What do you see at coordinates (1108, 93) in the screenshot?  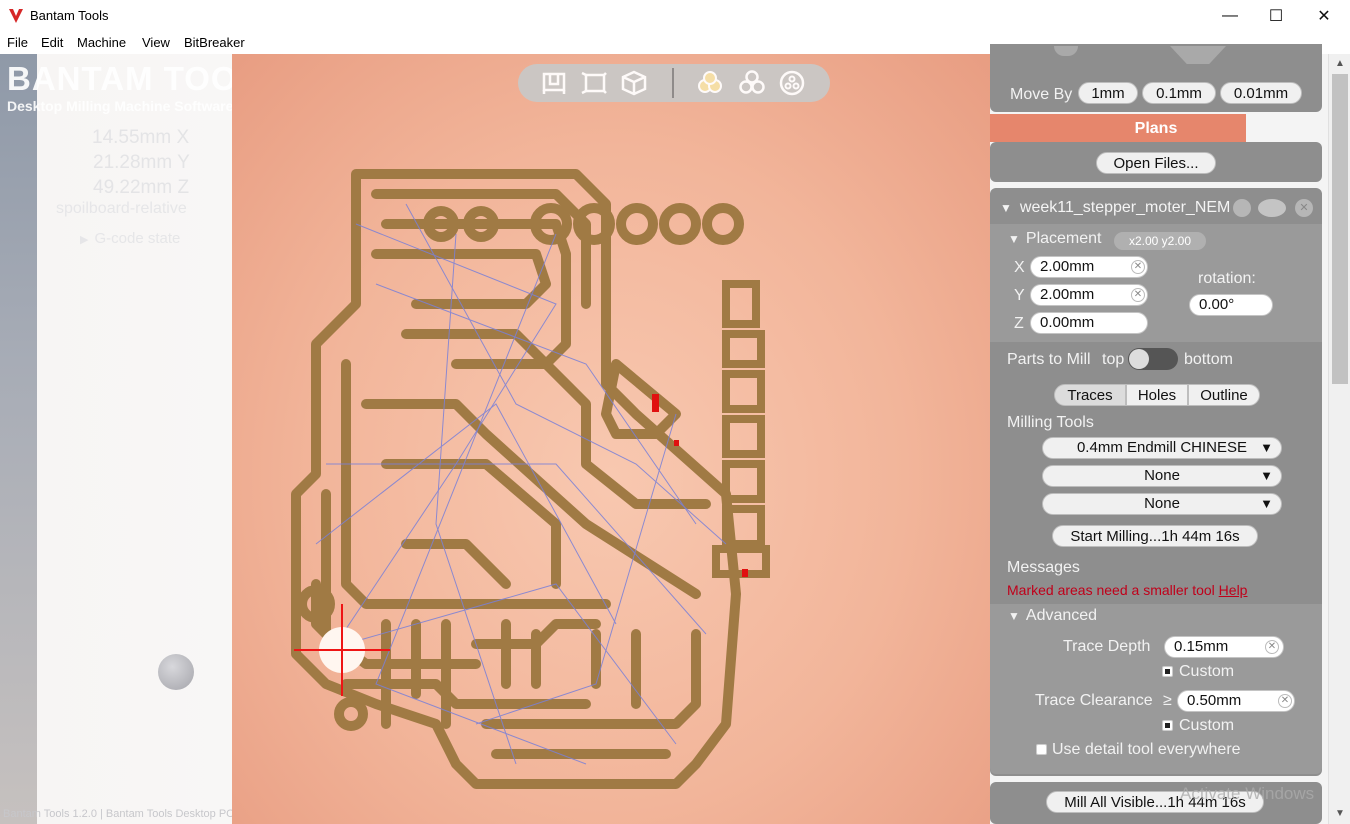 I see `move-1mm-button: 1mm` at bounding box center [1108, 93].